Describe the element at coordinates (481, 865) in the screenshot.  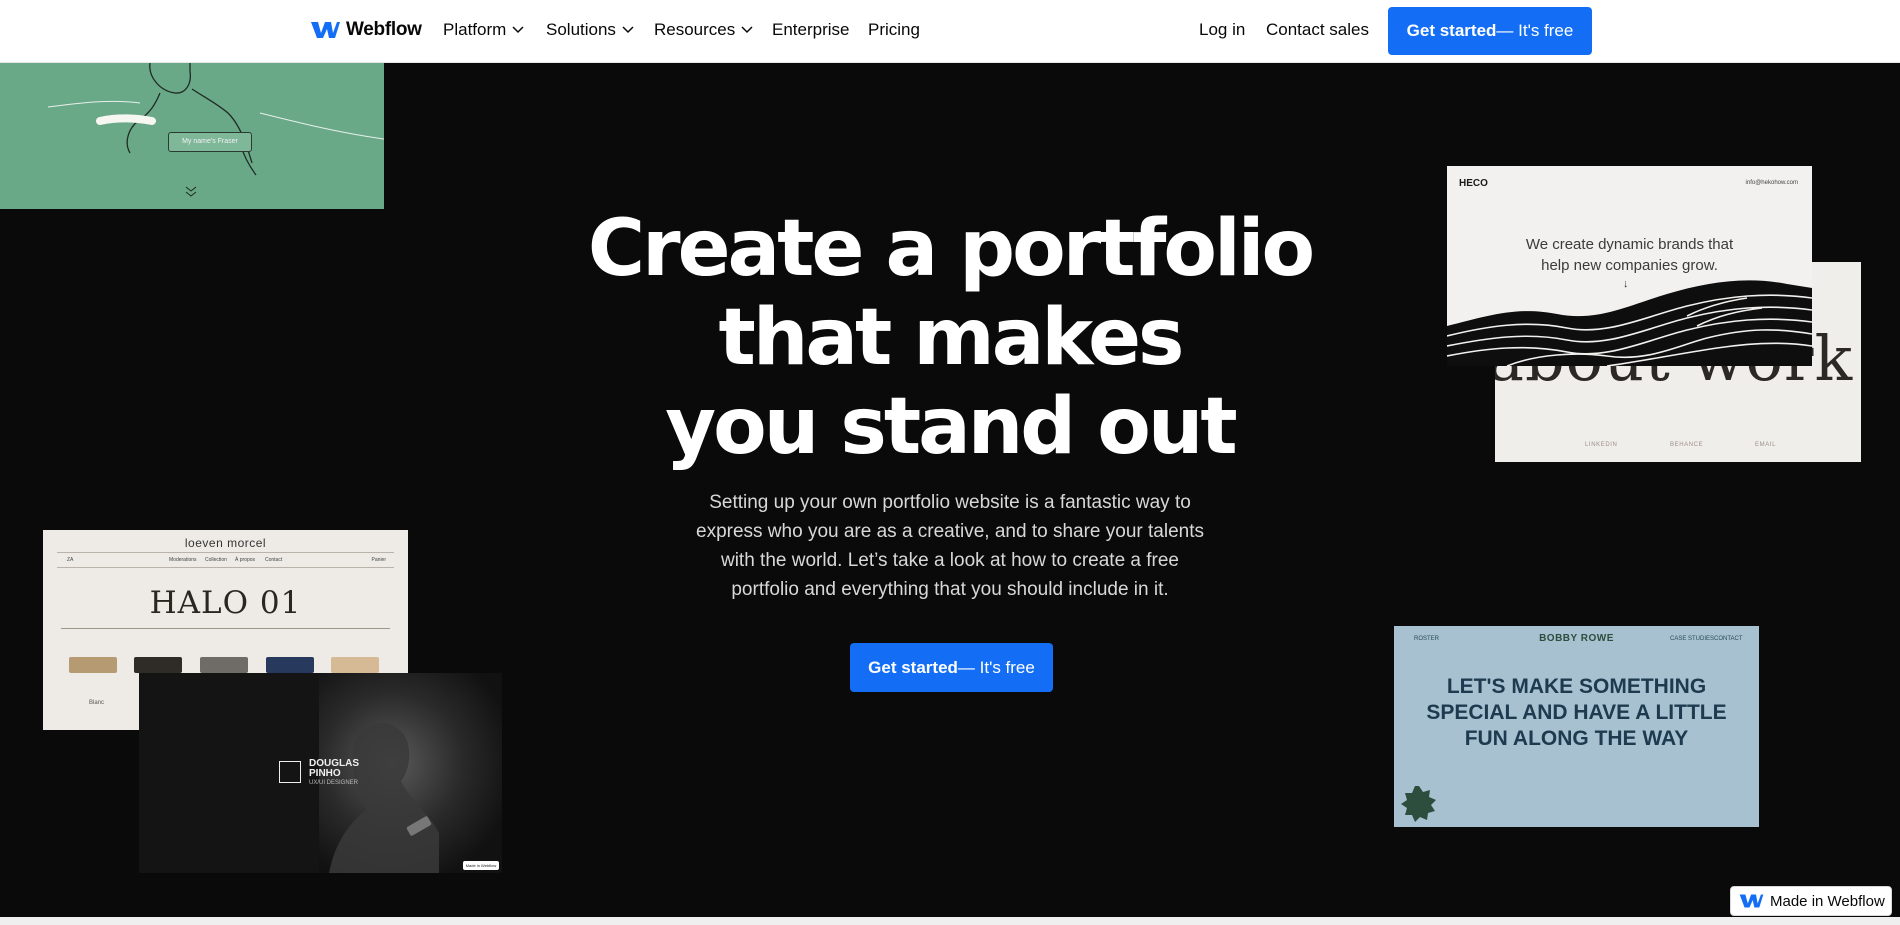
I see `douglas-made-in-webflow: Made in Webflow` at that location.